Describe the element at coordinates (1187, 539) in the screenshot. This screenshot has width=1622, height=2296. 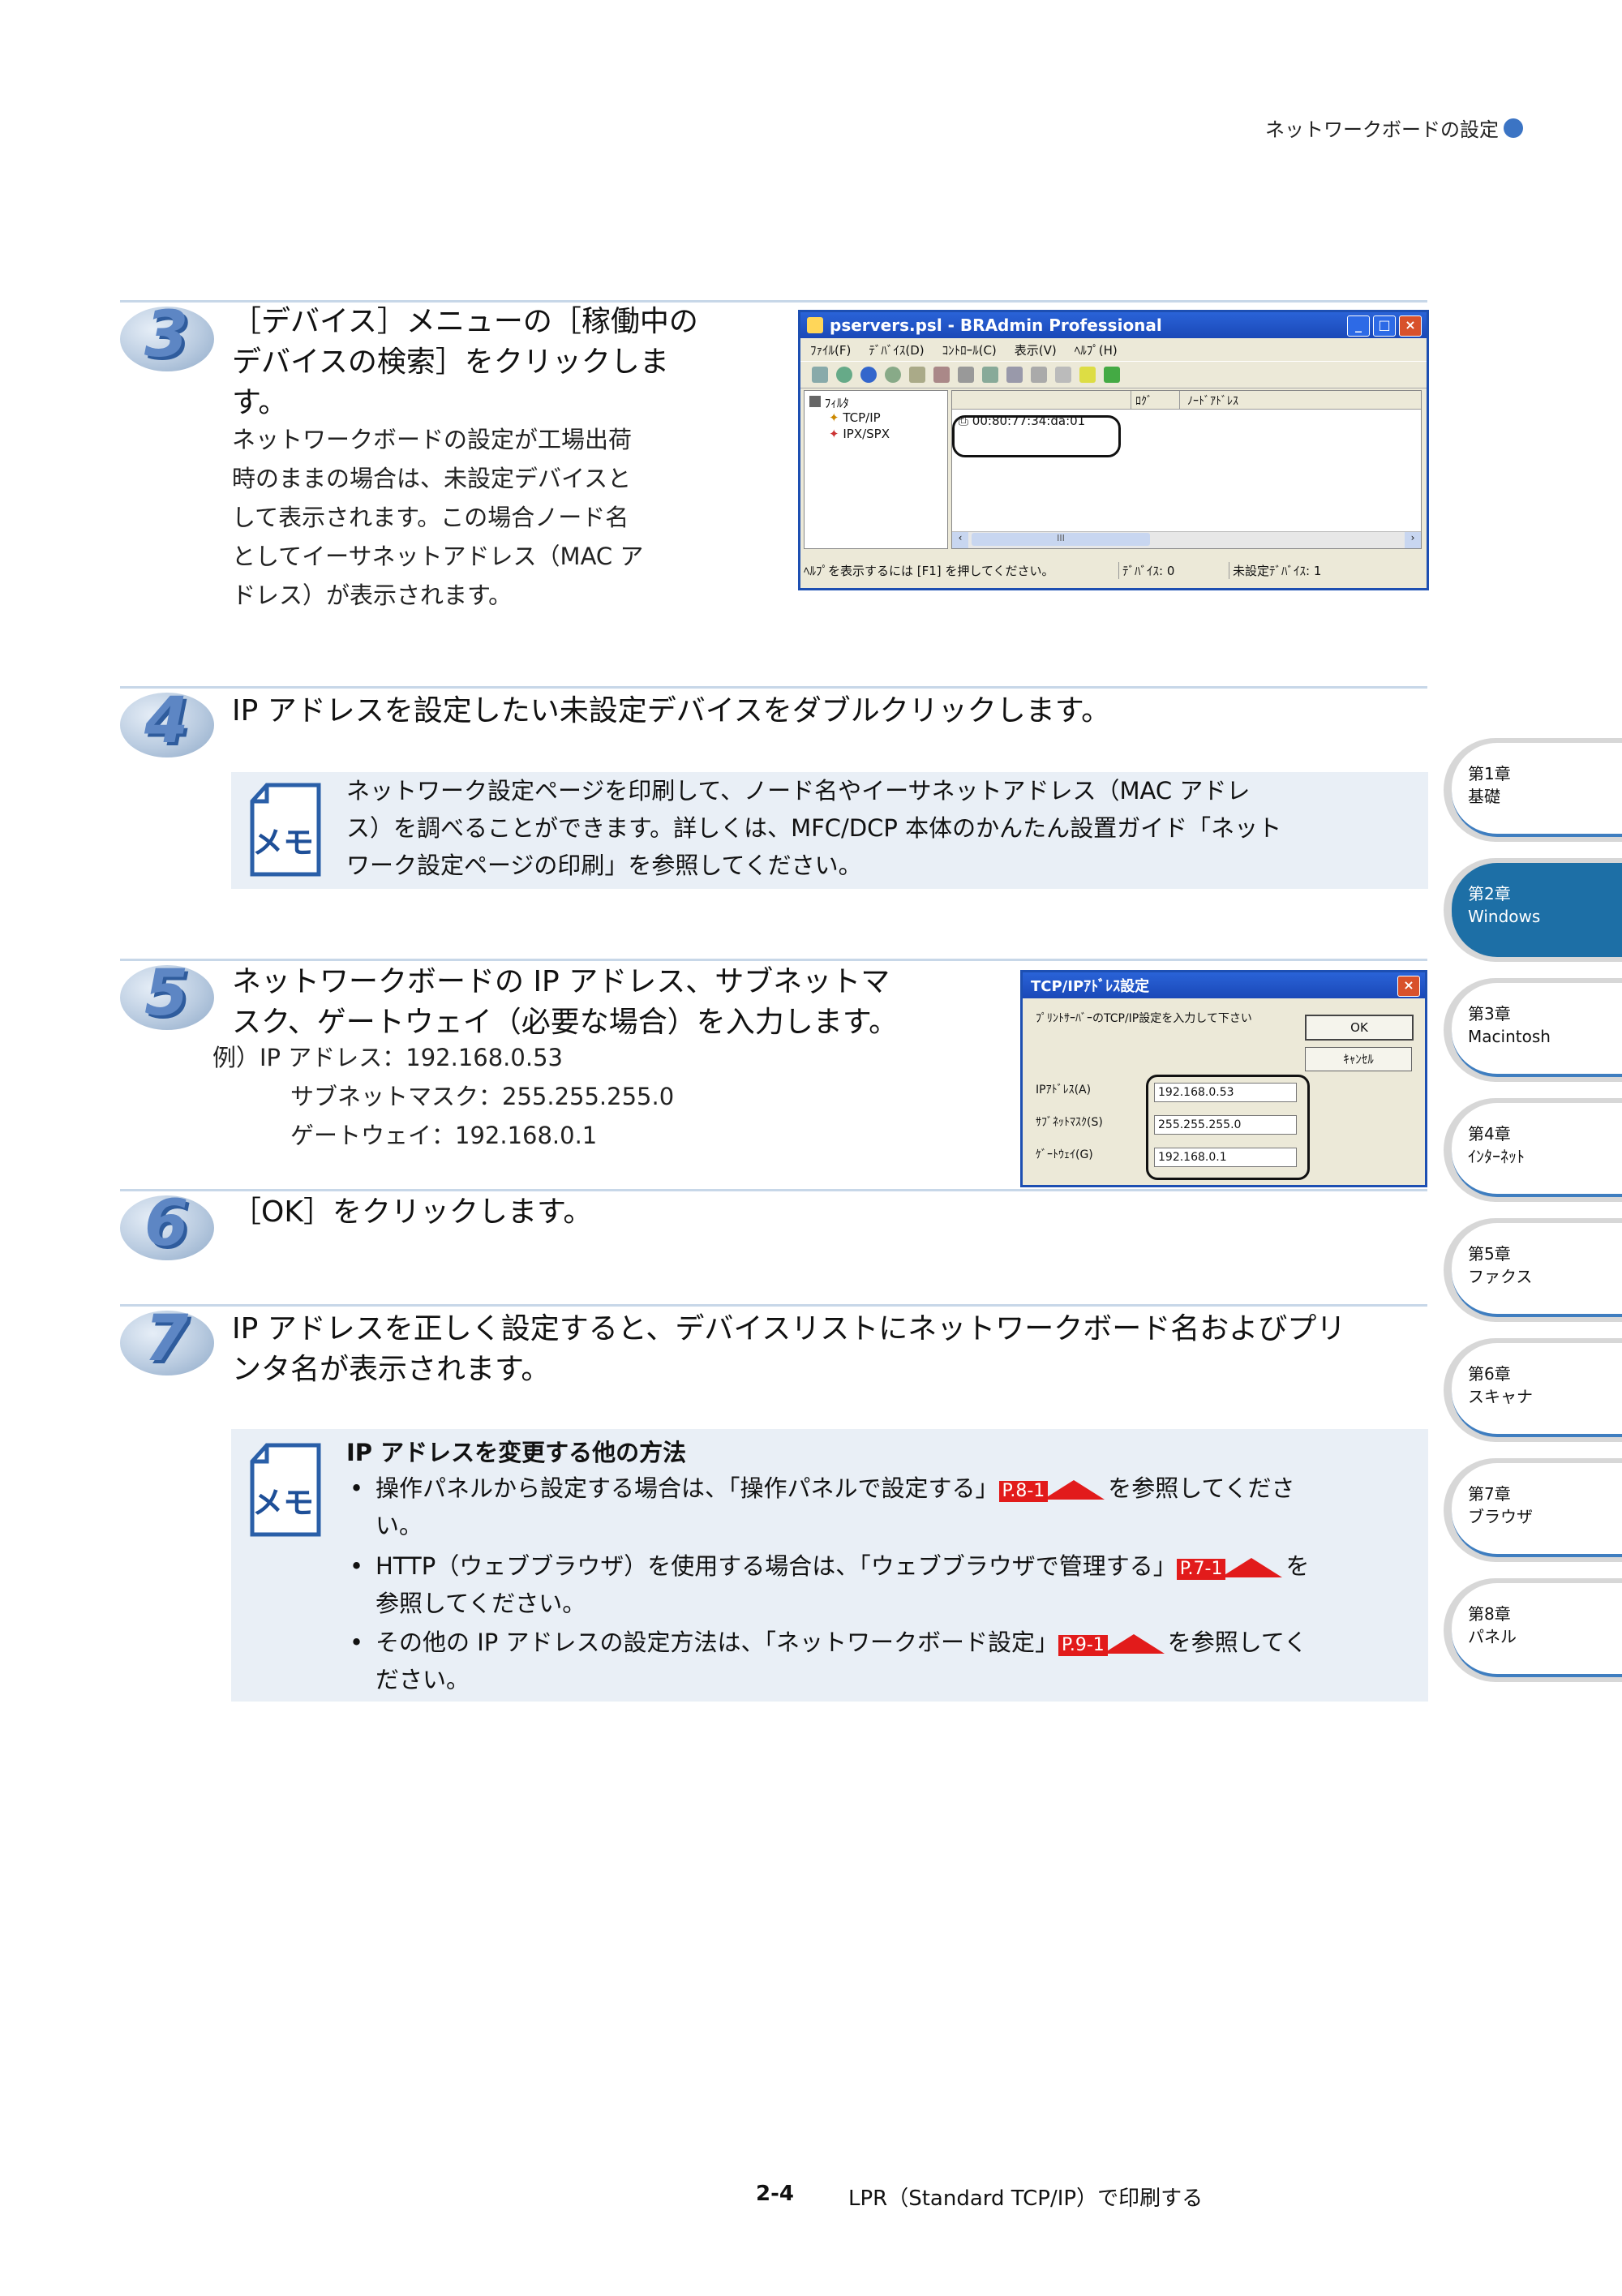
I see `horizontal-scrollbar: ‹ III ›` at that location.